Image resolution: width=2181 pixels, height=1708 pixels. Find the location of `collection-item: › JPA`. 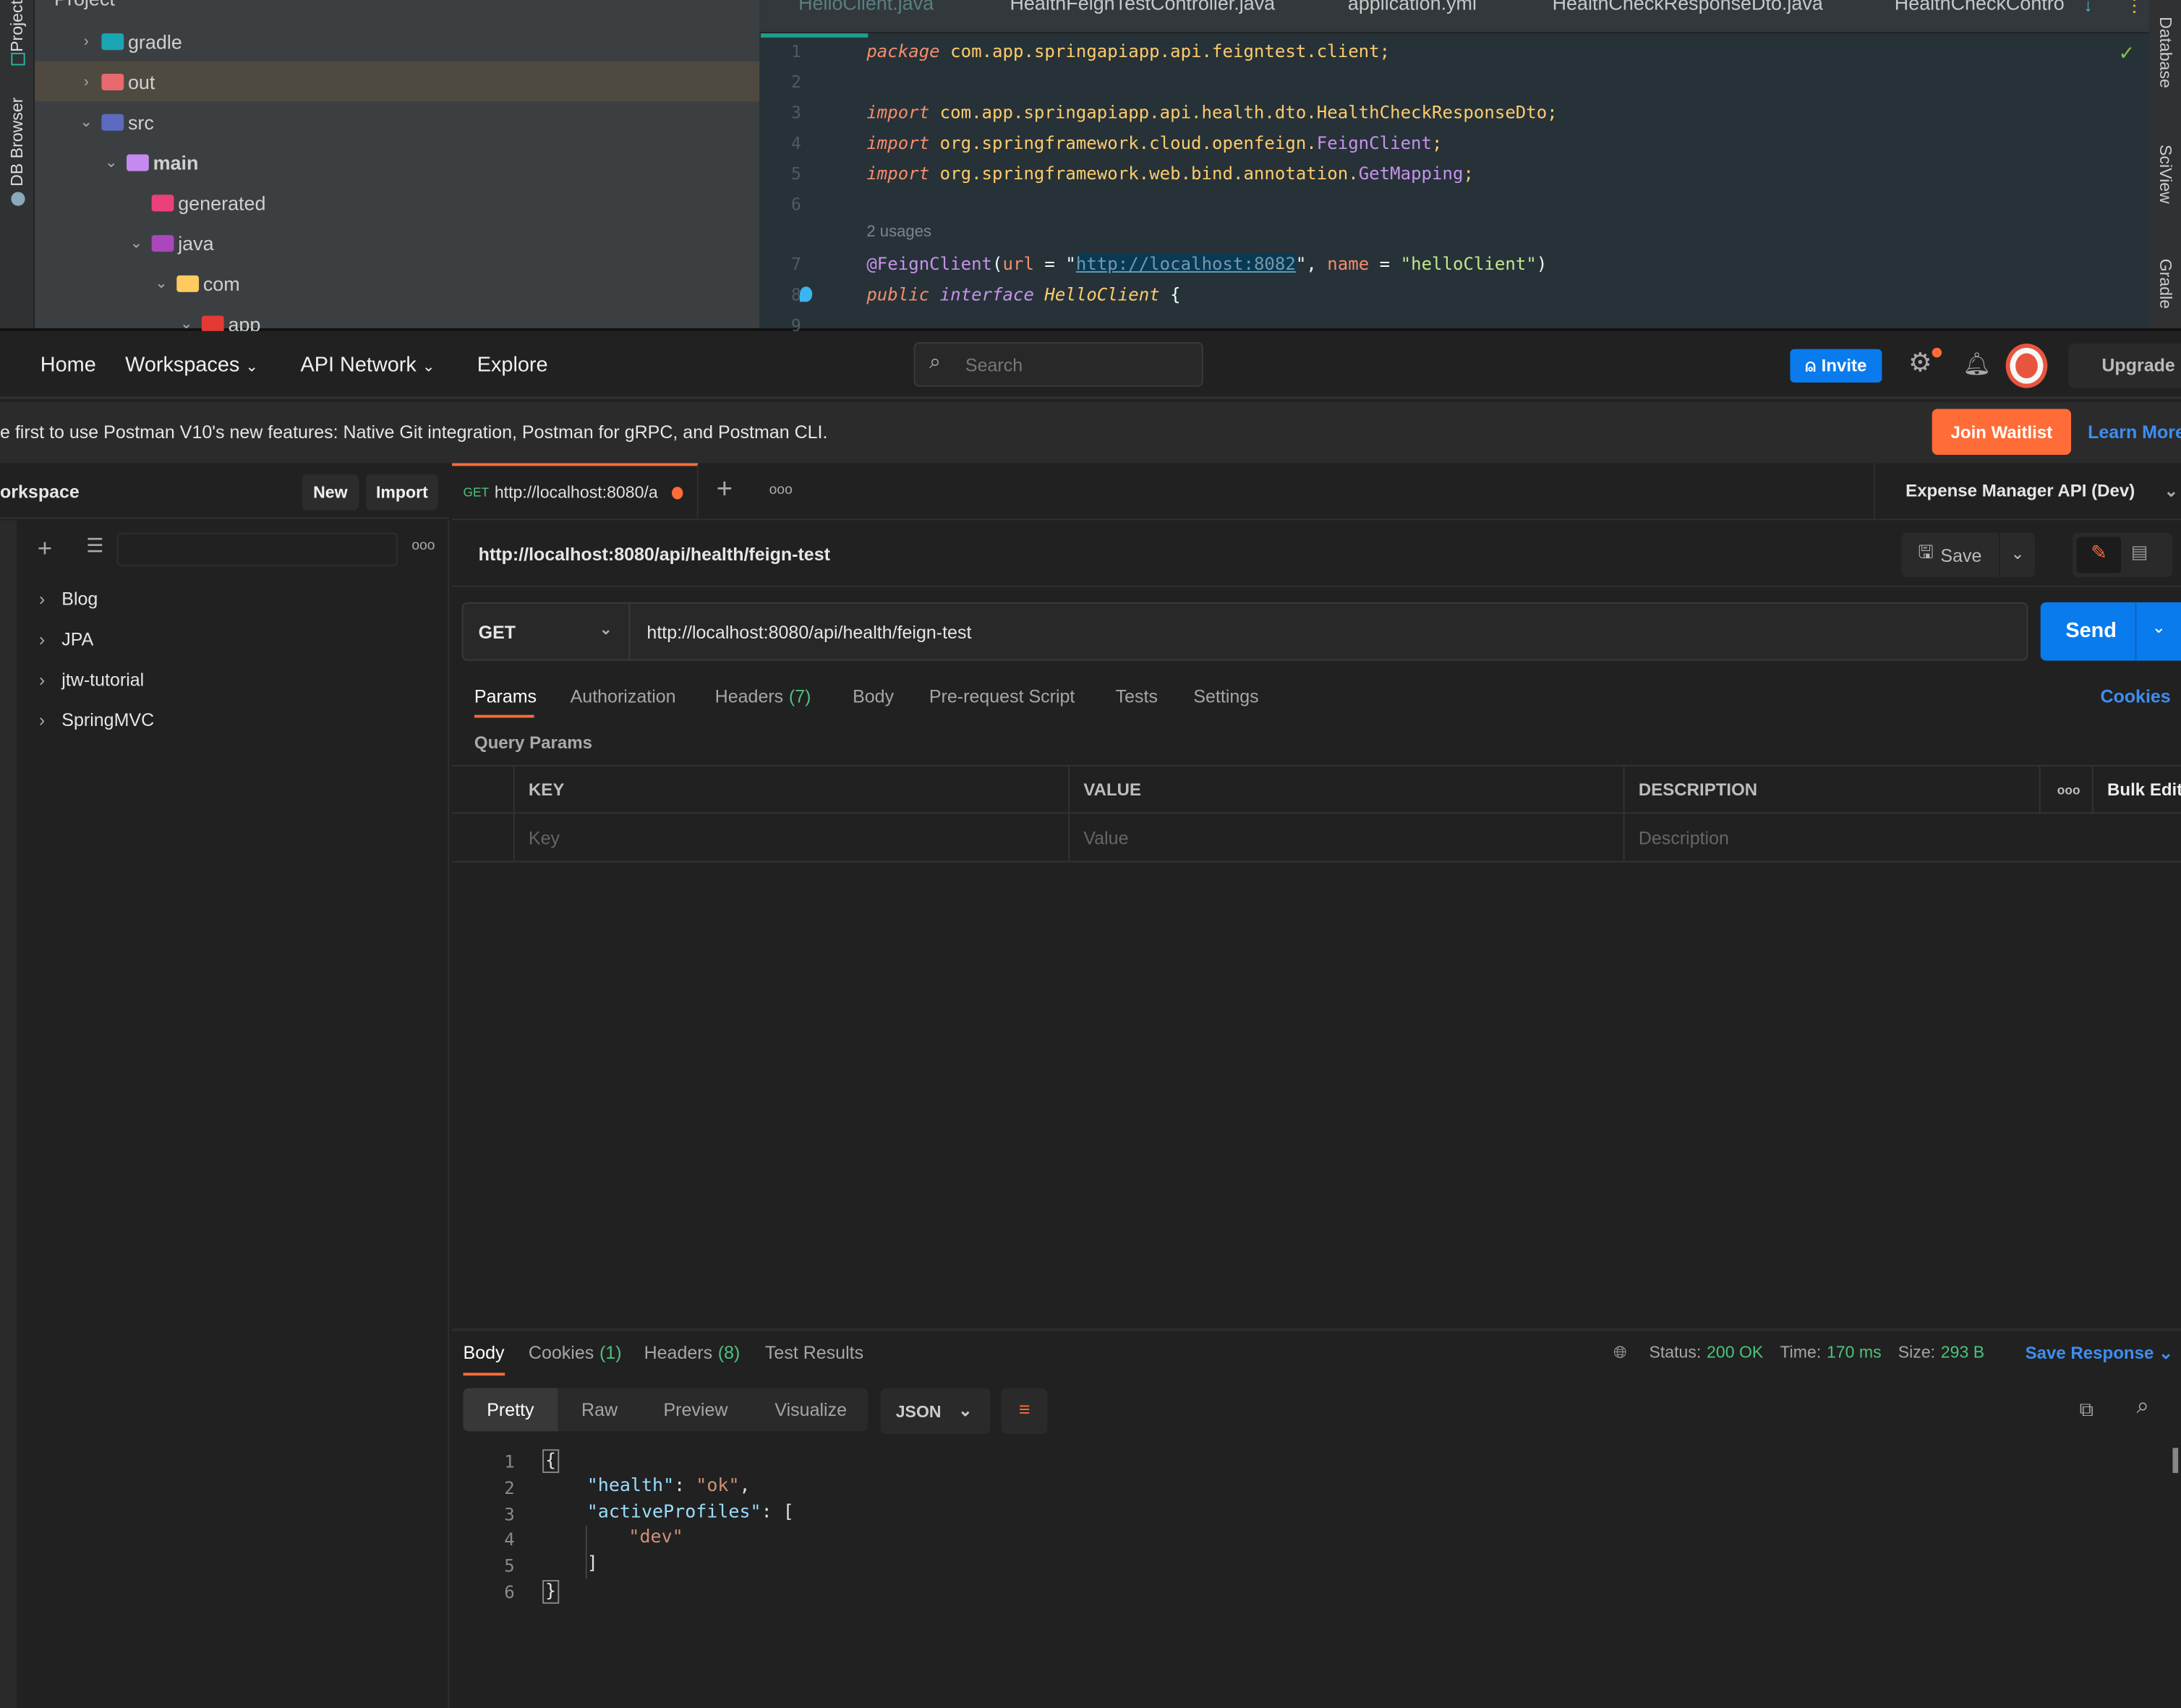

collection-item: › JPA is located at coordinates (66, 638).